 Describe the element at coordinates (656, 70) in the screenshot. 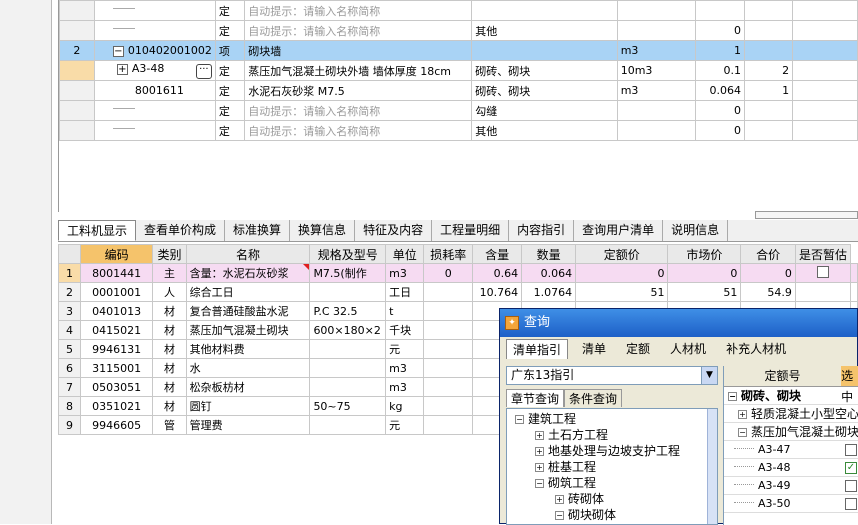

I see `item-unit: 10m3` at that location.